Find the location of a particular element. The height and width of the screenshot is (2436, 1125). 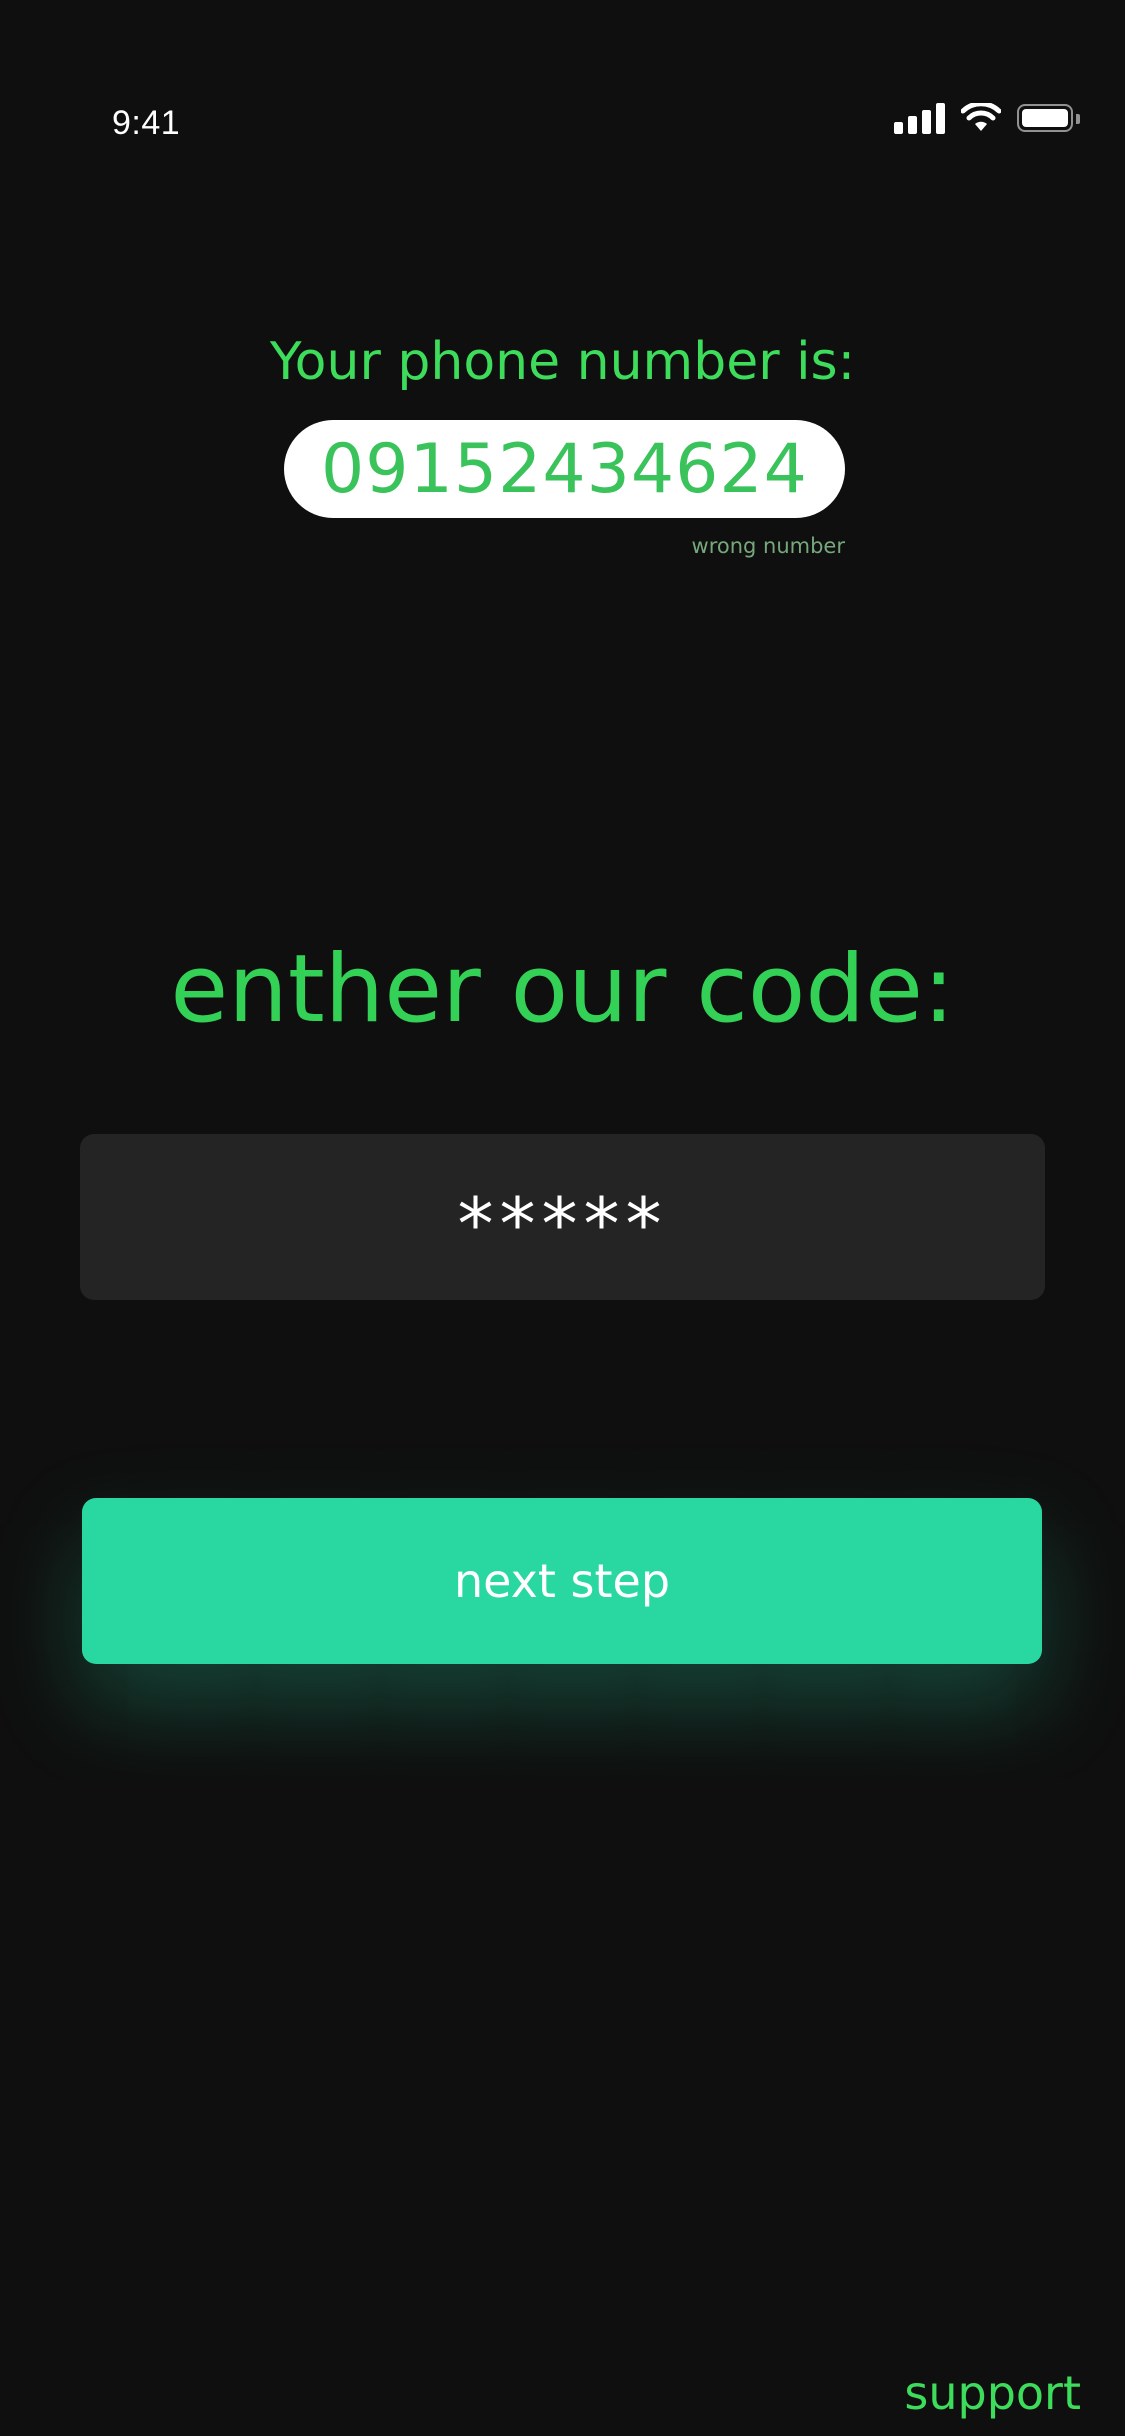

code-input is located at coordinates (562, 1217).